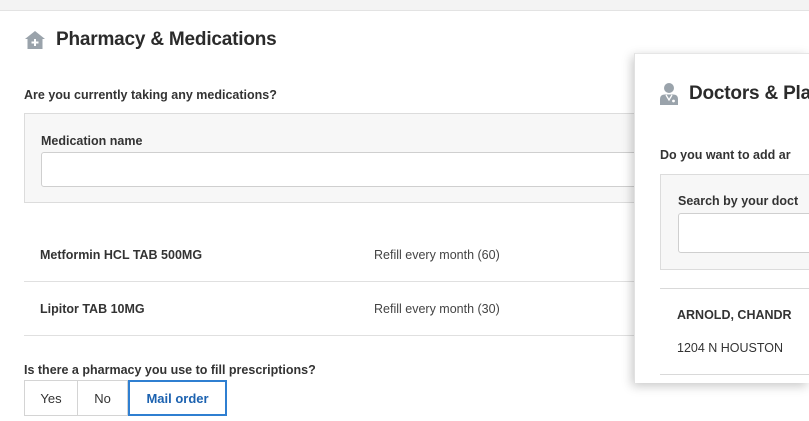  I want to click on medication-name-input, so click(341, 169).